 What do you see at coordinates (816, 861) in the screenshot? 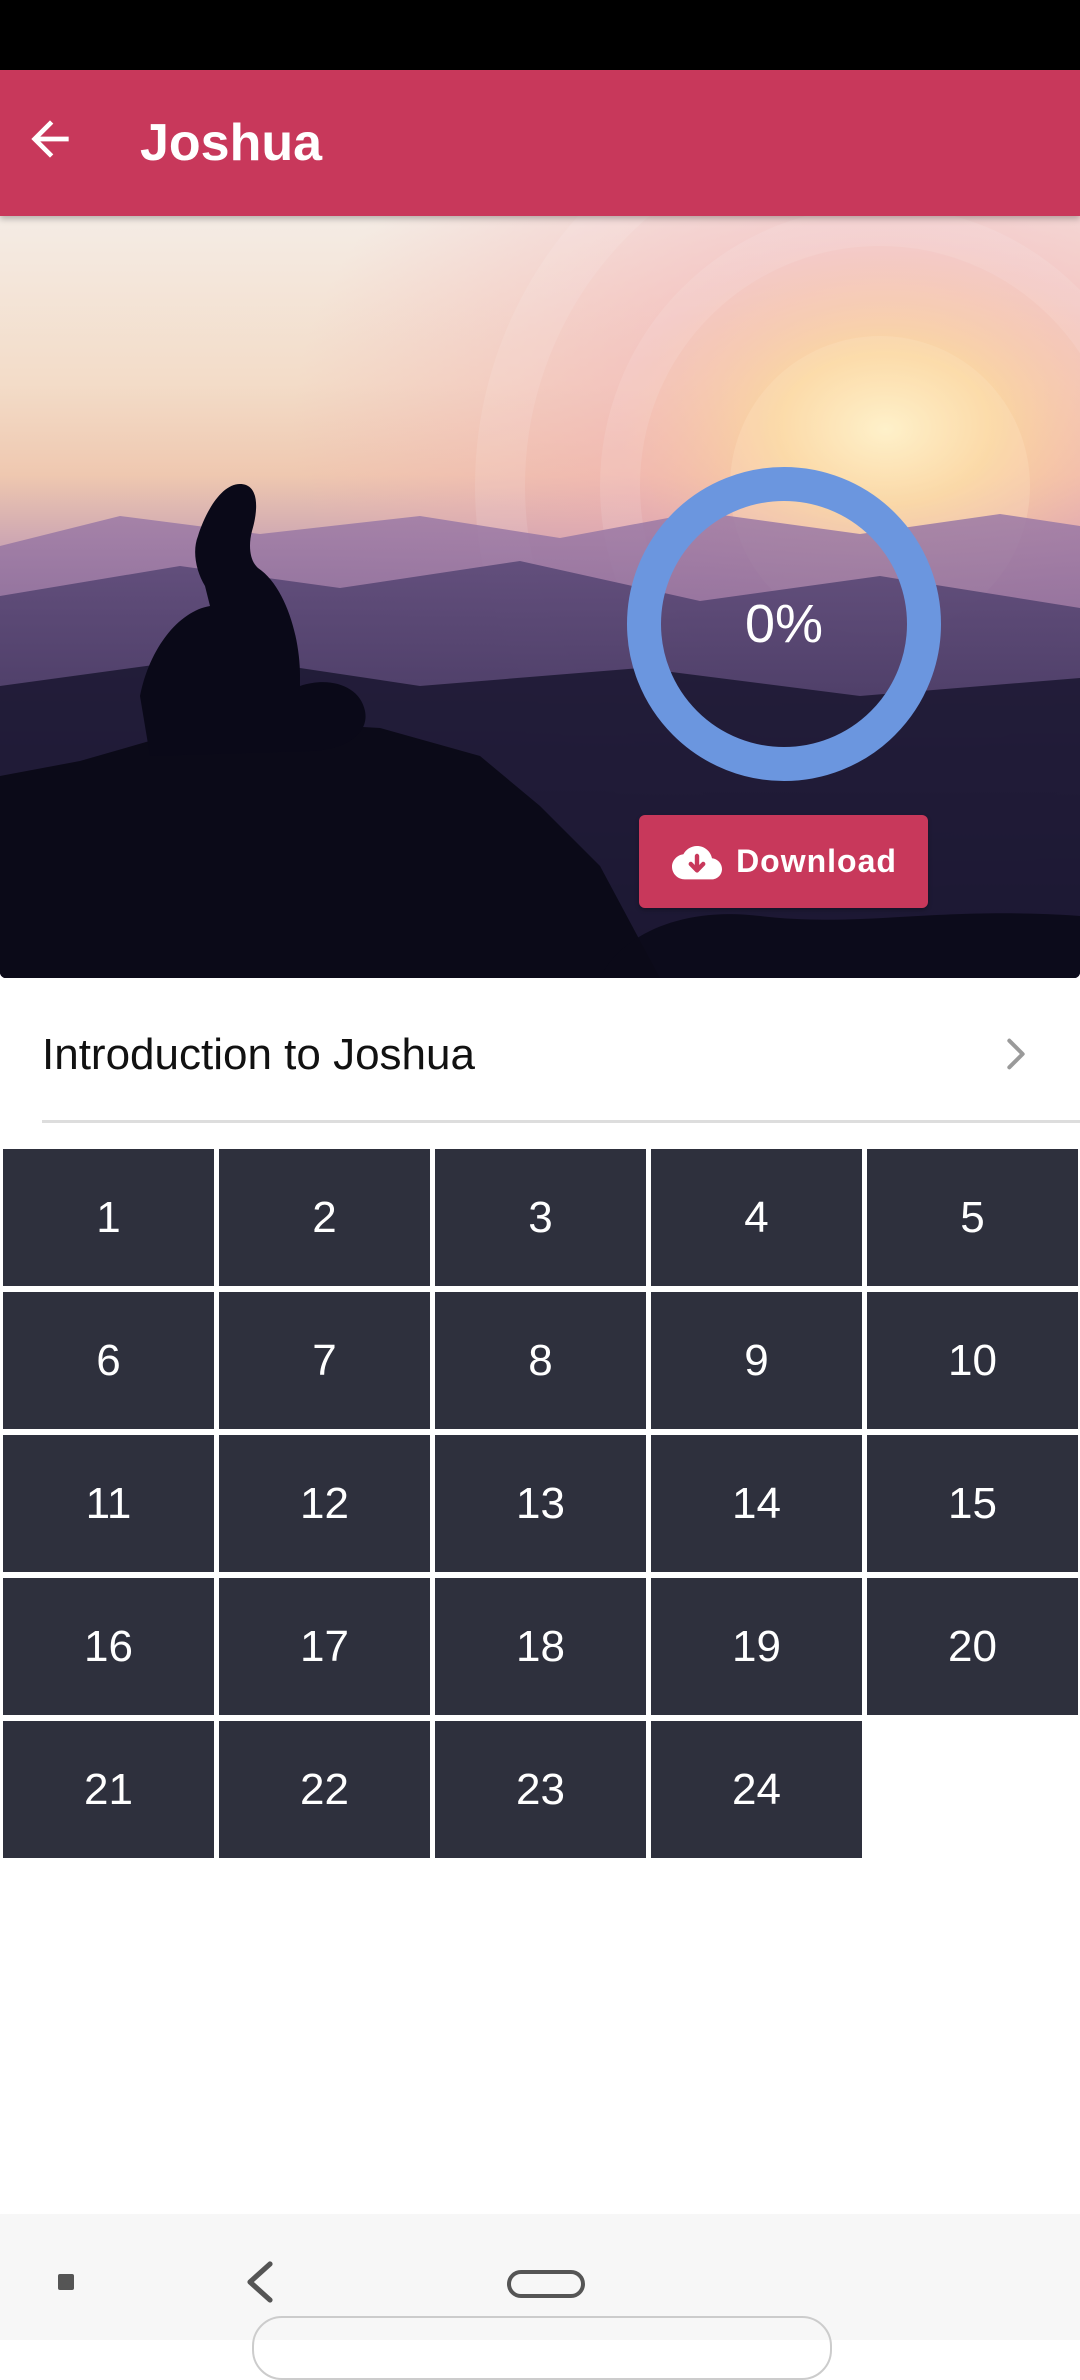
I see `download-label: Download` at bounding box center [816, 861].